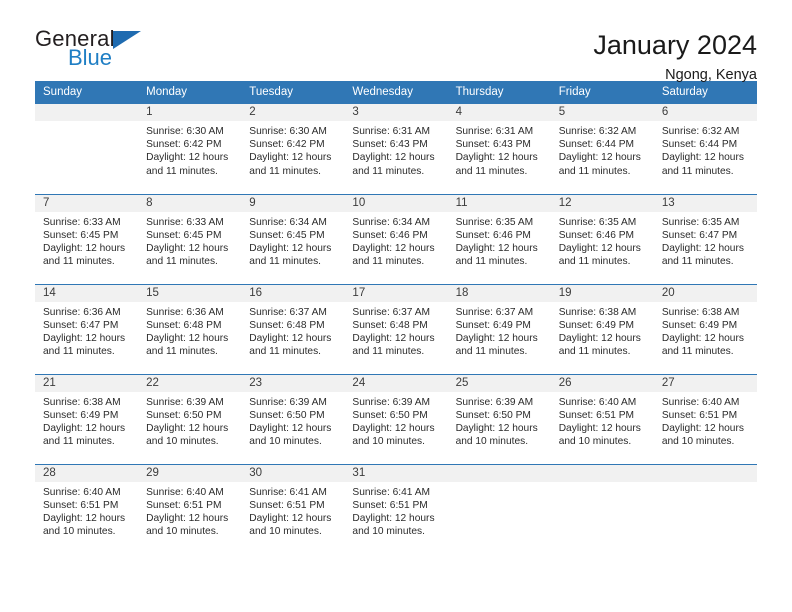 The width and height of the screenshot is (792, 612). What do you see at coordinates (396, 112) in the screenshot?
I see `day-number: 3` at bounding box center [396, 112].